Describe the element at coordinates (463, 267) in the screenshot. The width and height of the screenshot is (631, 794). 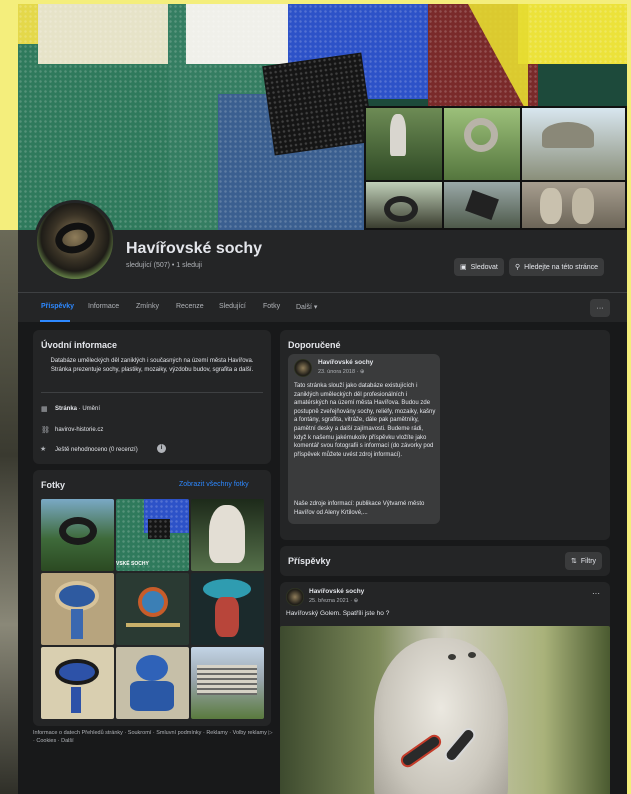
I see `follow-icon: ▣` at that location.